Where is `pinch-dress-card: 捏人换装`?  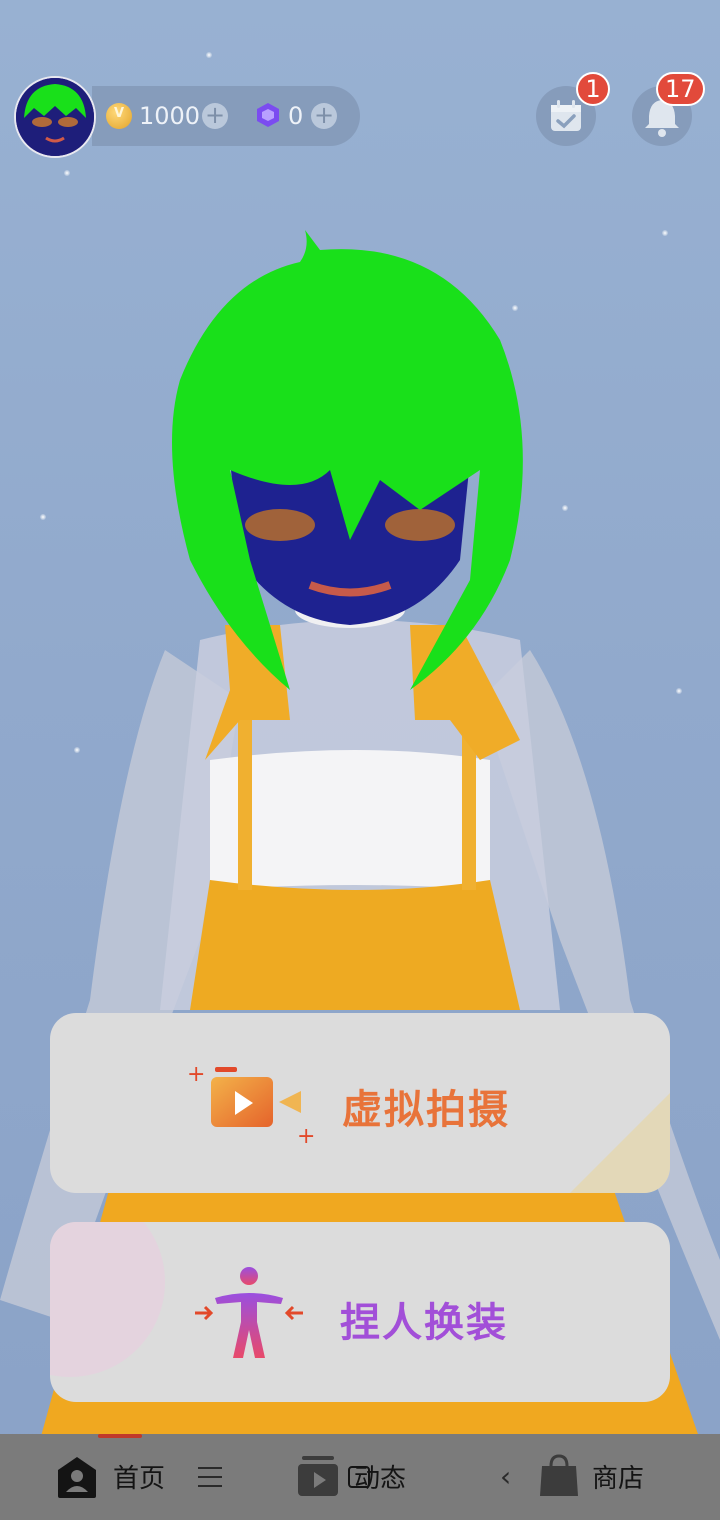 pinch-dress-card: 捏人换装 is located at coordinates (360, 1312).